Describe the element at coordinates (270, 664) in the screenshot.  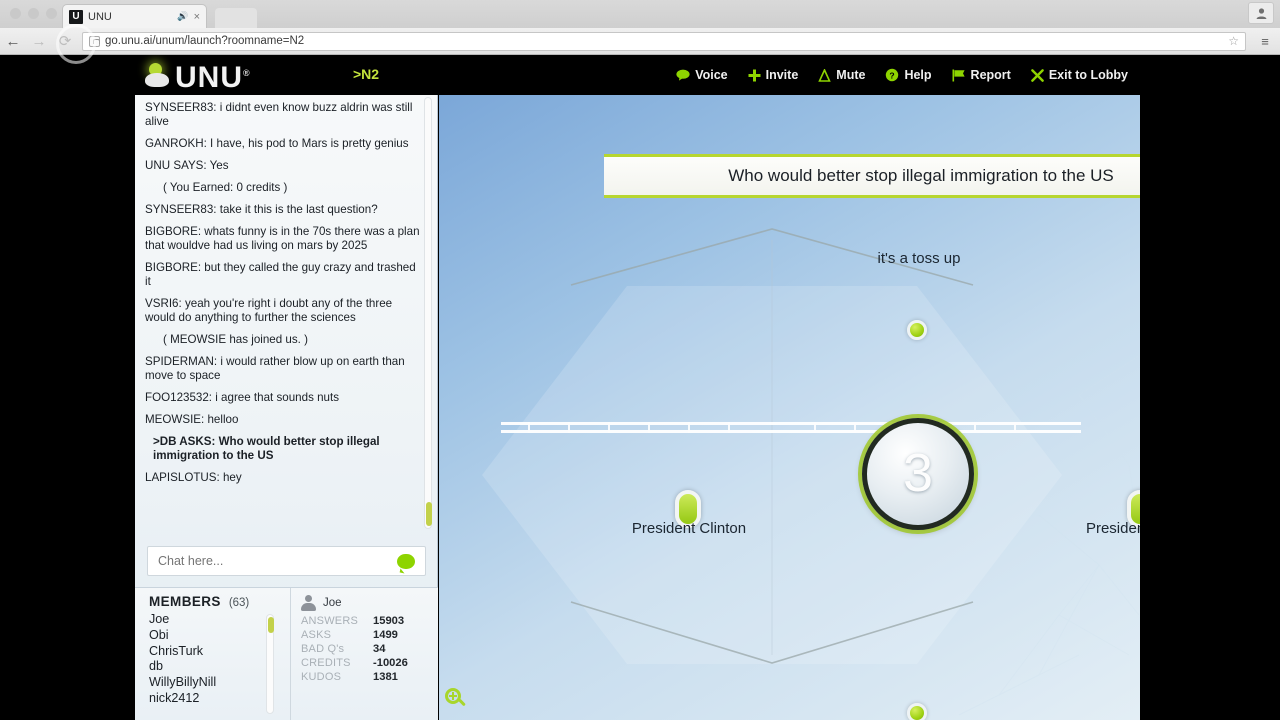
I see `members-scrollbar` at that location.